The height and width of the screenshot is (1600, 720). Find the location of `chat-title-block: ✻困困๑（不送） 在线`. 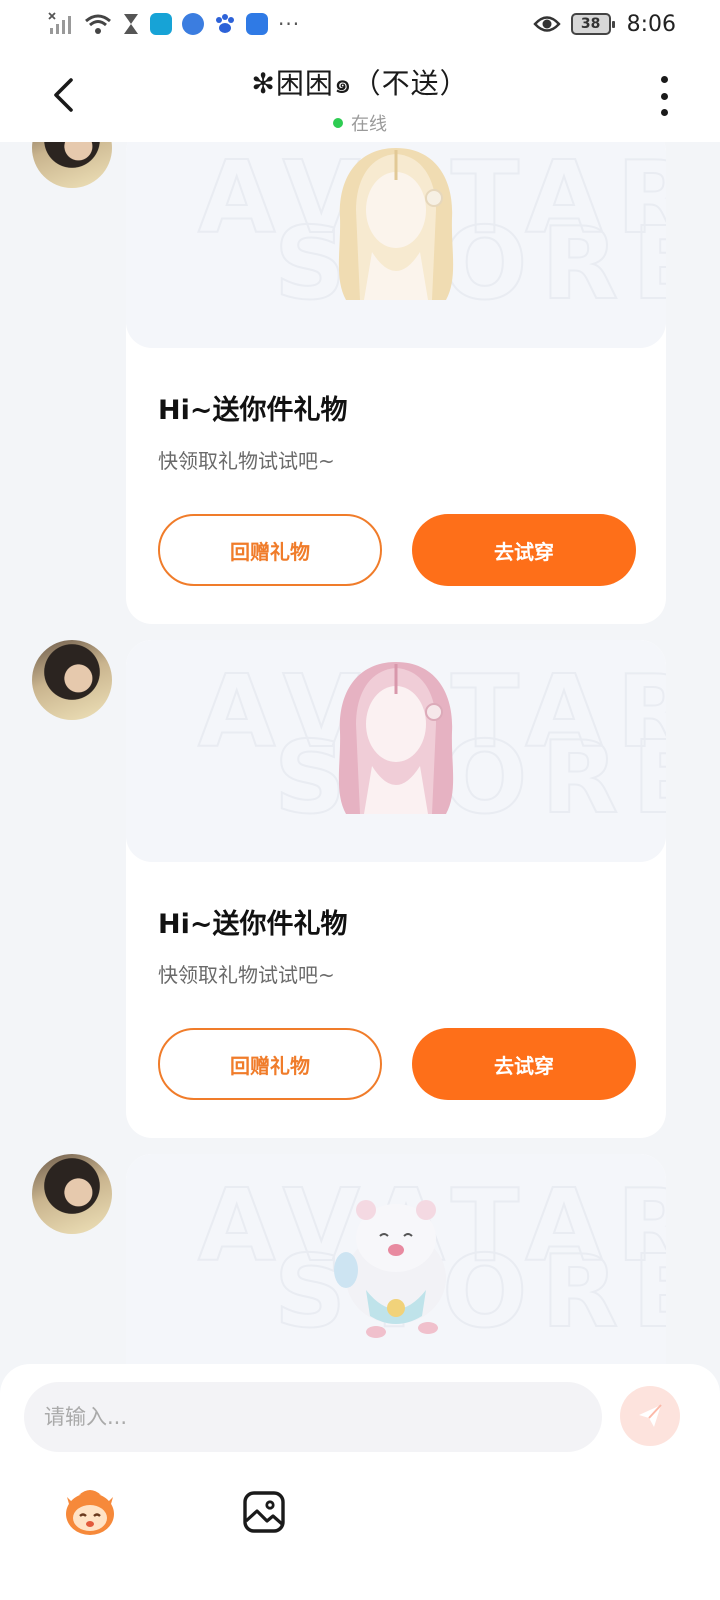

chat-title-block: ✻困困๑（不送） 在线 is located at coordinates (360, 99).